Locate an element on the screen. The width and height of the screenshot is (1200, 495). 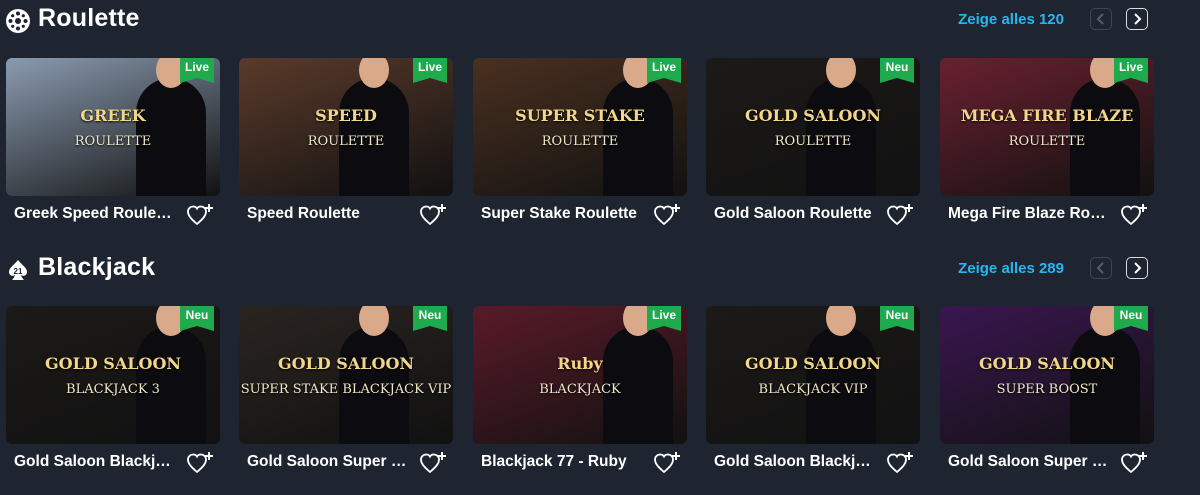
game-title: Greek Speed Roulette is located at coordinates (94, 214).